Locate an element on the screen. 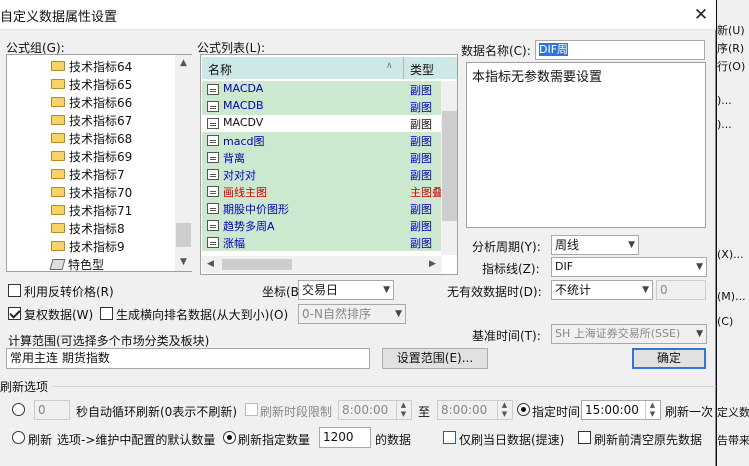 This screenshot has width=749, height=466. table-row: MACDA 副图 is located at coordinates (322, 89).